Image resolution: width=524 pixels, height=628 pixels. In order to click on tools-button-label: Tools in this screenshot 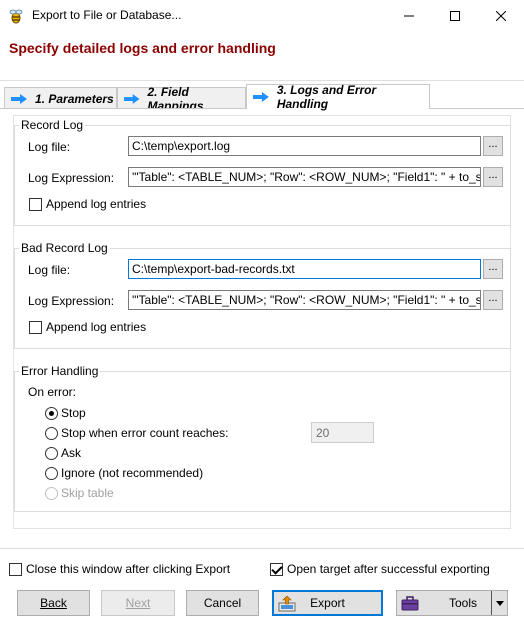, I will do `click(462, 603)`.